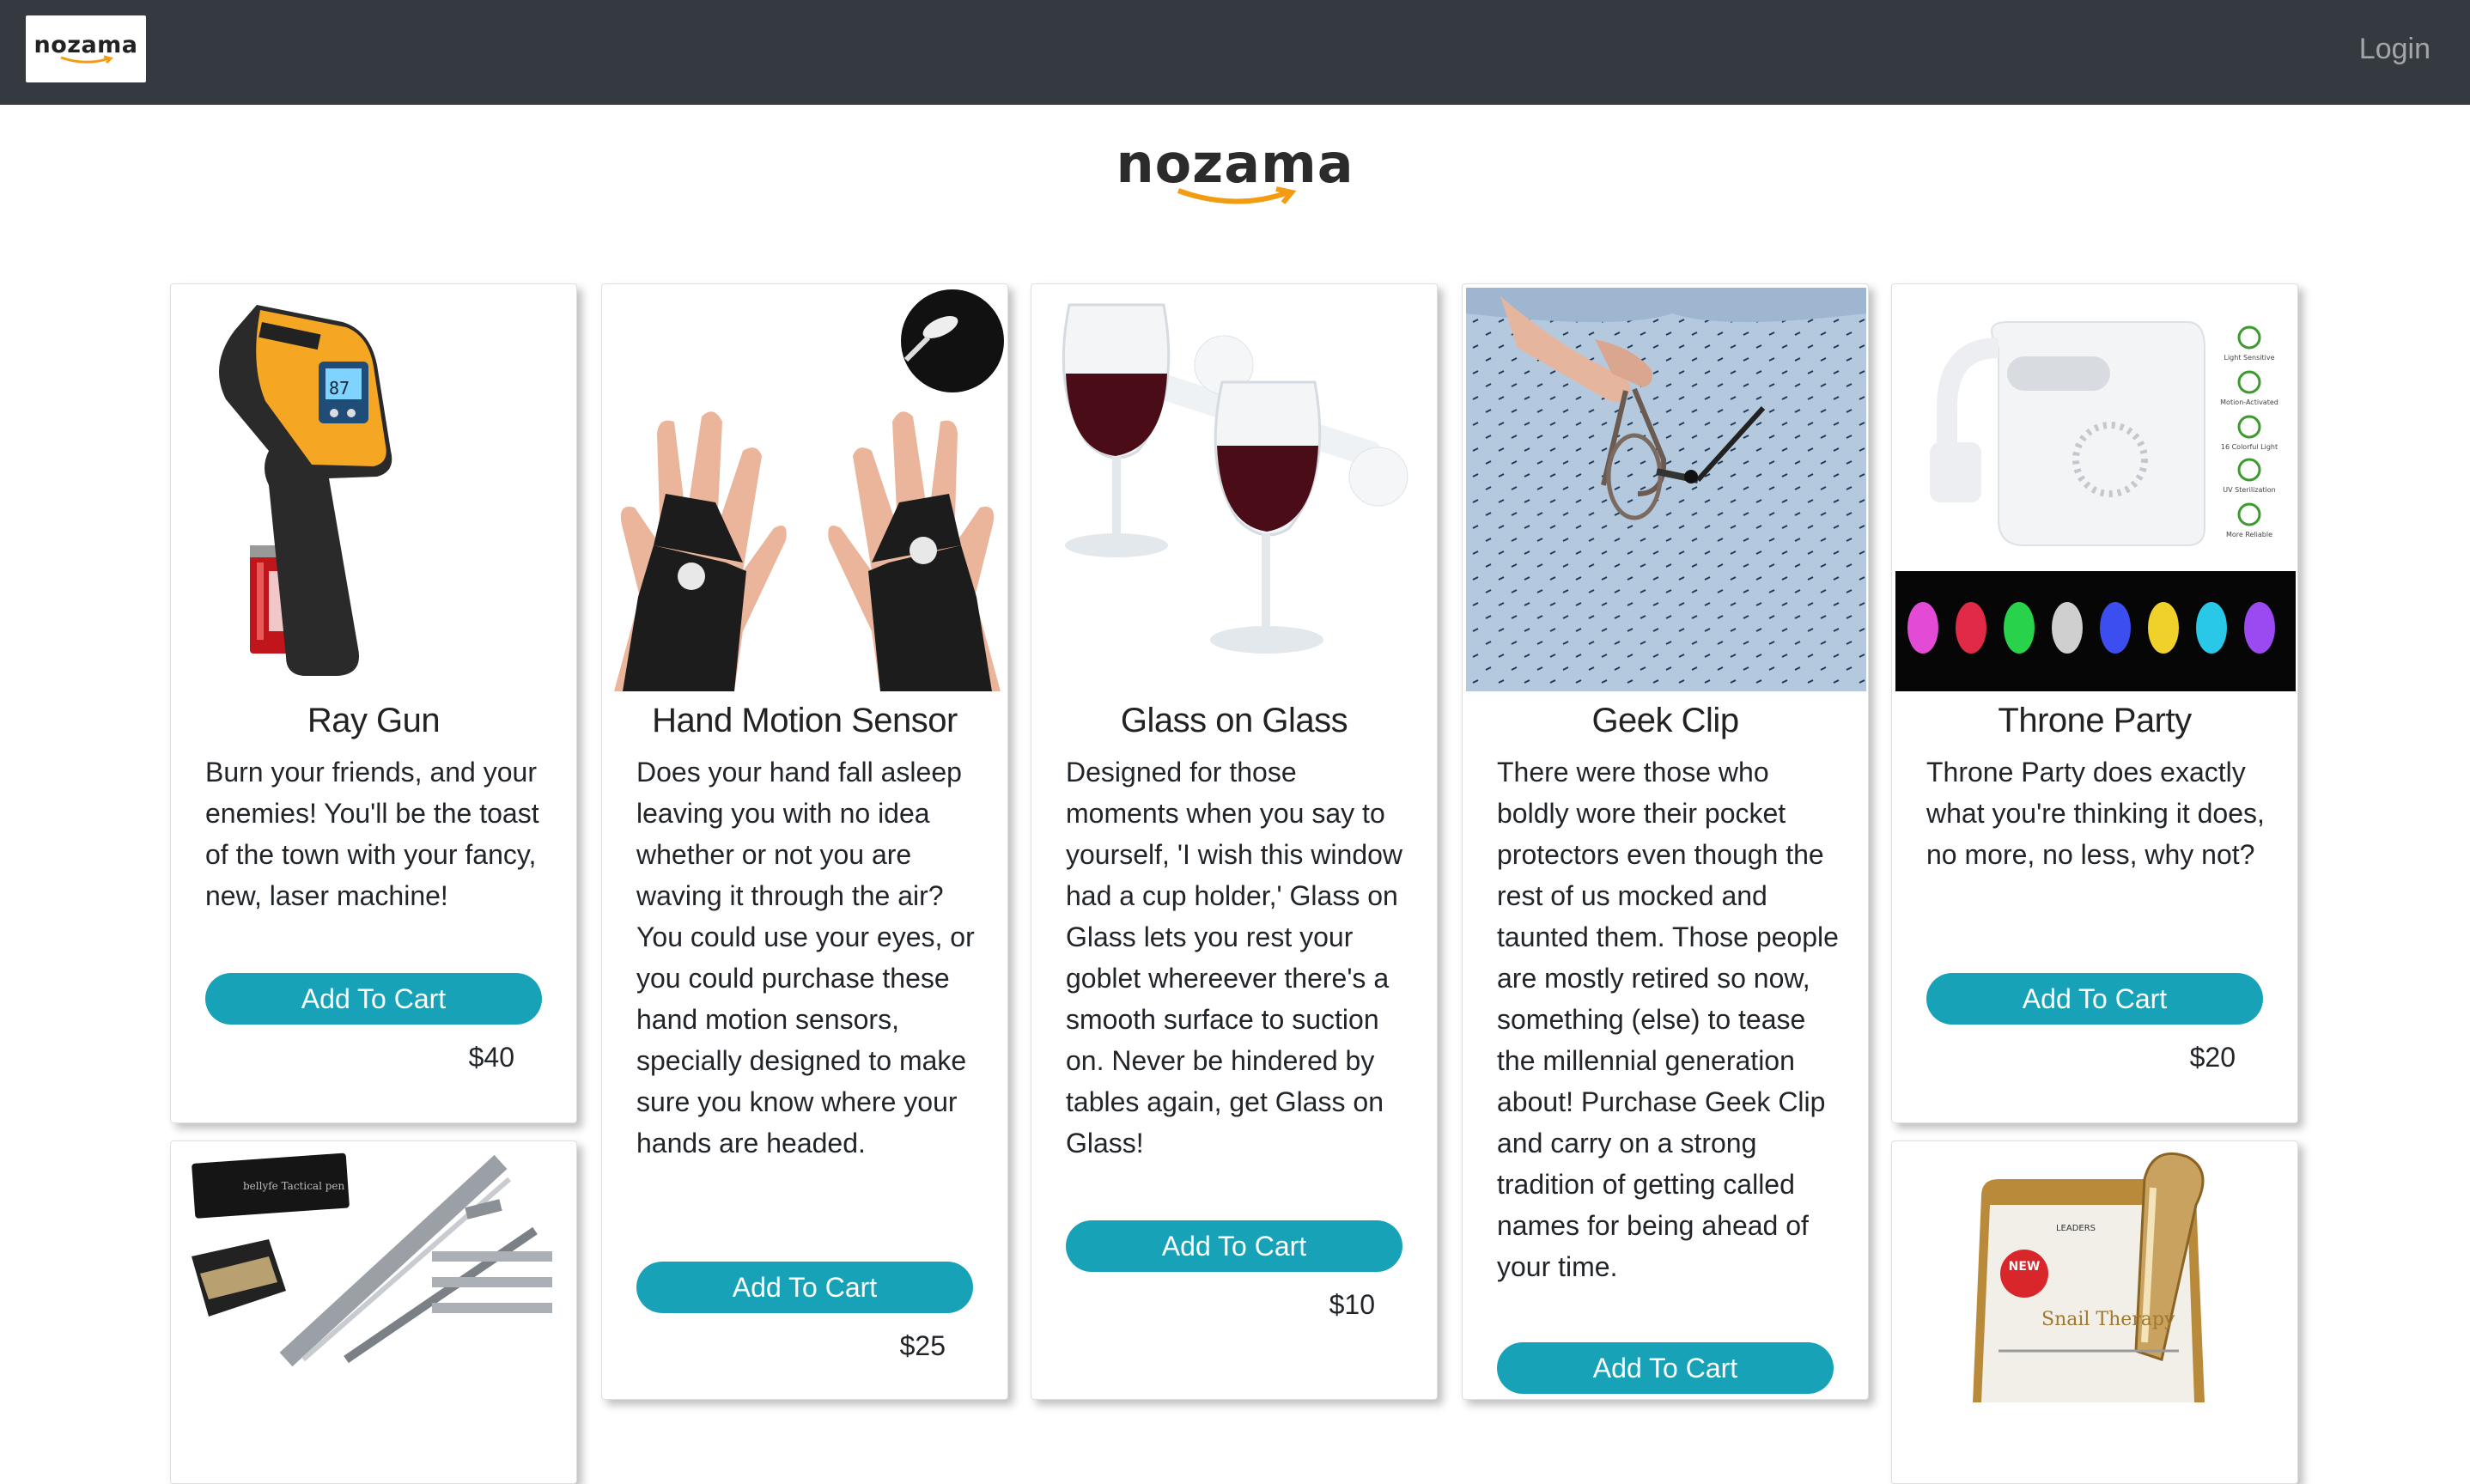  Describe the element at coordinates (1234, 720) in the screenshot. I see `product-title: Glass on Glass` at that location.